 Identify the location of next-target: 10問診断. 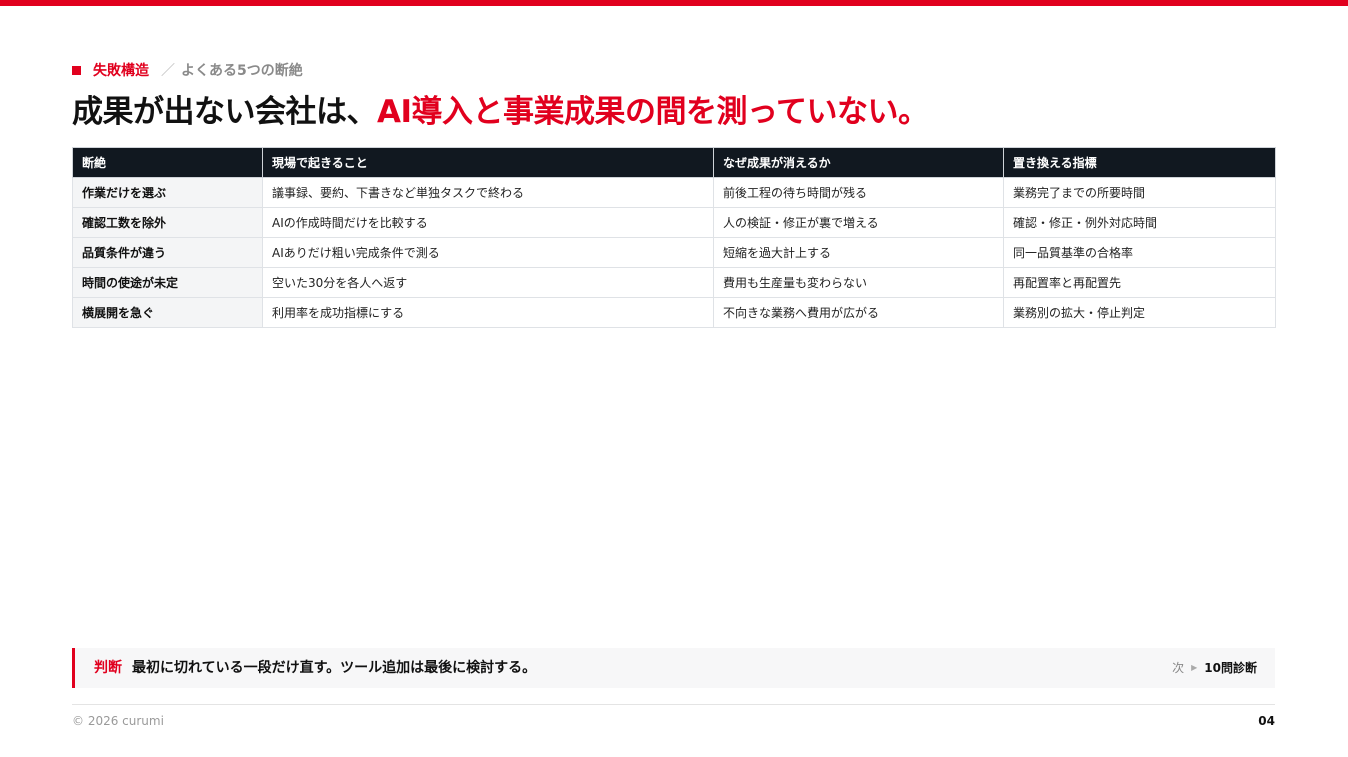
(1230, 668).